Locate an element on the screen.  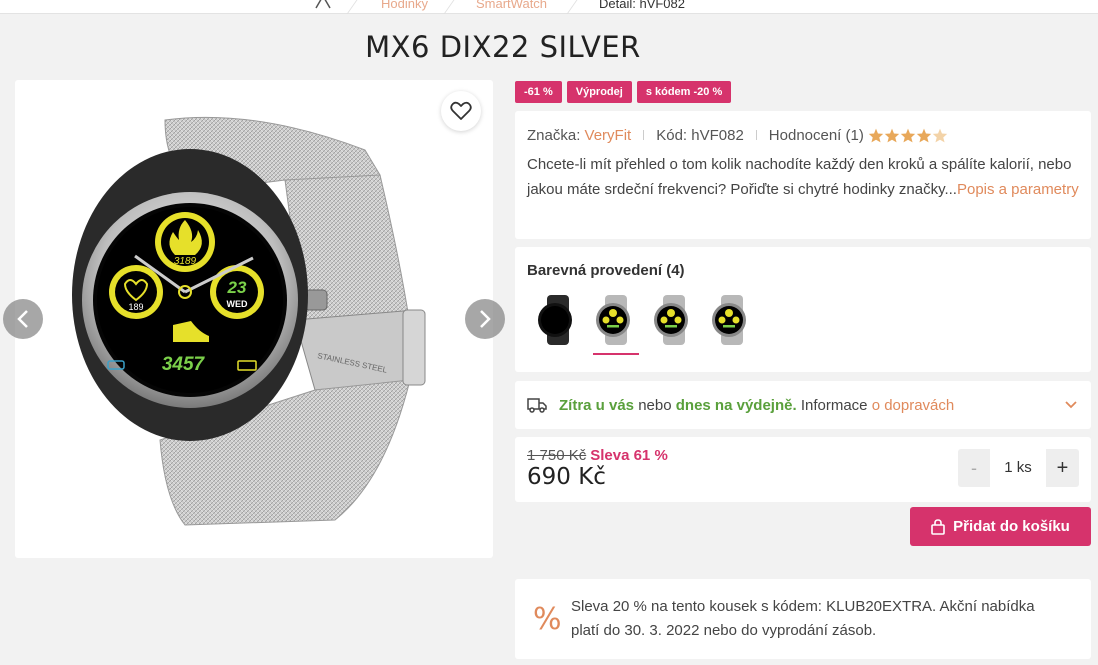
home-icon is located at coordinates (323, 5).